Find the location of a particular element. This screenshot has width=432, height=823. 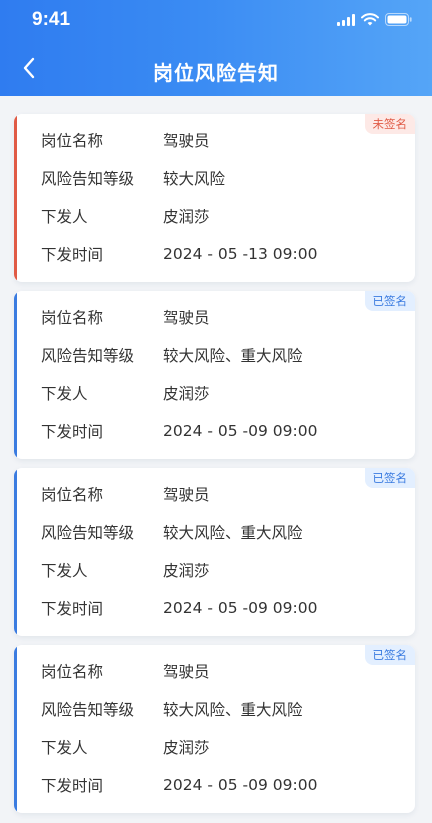

signal-icon is located at coordinates (346, 20).